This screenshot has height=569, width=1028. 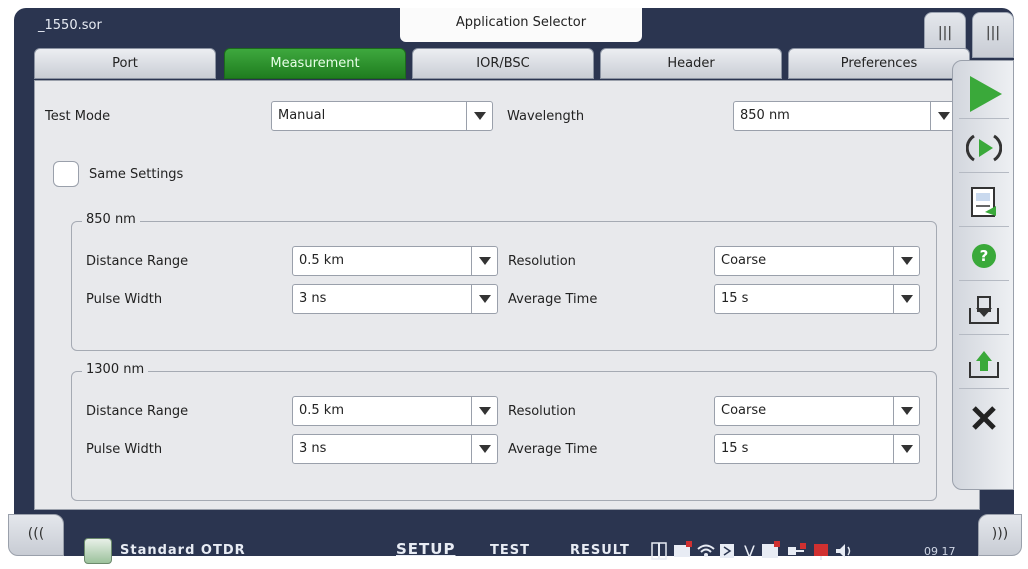 What do you see at coordinates (600, 550) in the screenshot?
I see `nav-result: RESULT` at bounding box center [600, 550].